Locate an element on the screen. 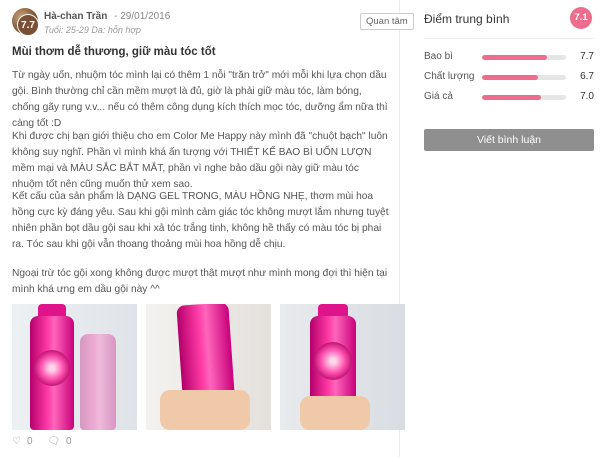 The image size is (600, 457). rating-row-quality: Chất lượng 6.7 is located at coordinates (509, 78).